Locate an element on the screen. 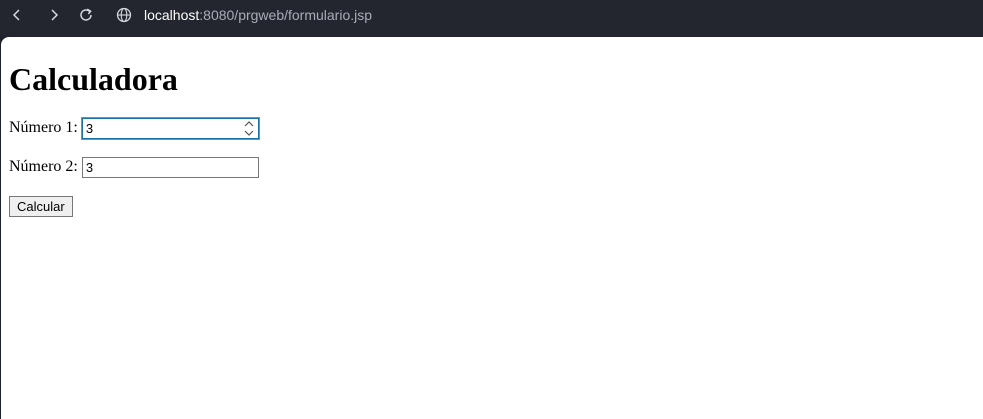 Image resolution: width=983 pixels, height=419 pixels. address-bar: localhost:8080/prgweb/formulario.jsp is located at coordinates (258, 15).